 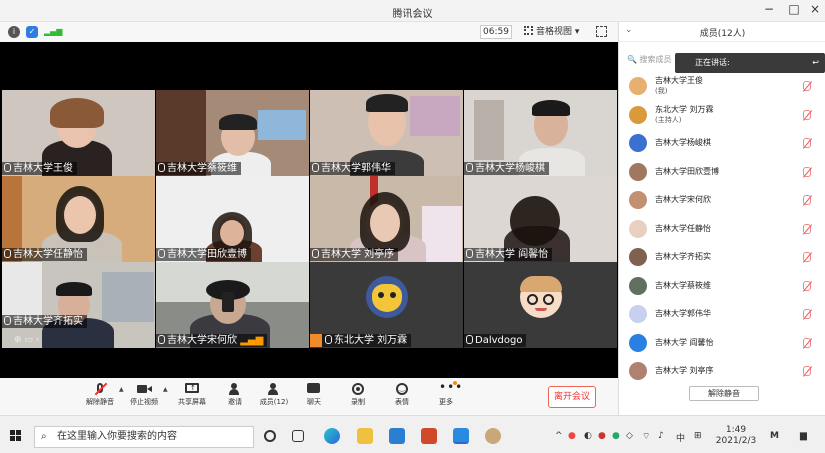 What do you see at coordinates (121, 389) in the screenshot?
I see `audio-options-caret: ▲` at bounding box center [121, 389].